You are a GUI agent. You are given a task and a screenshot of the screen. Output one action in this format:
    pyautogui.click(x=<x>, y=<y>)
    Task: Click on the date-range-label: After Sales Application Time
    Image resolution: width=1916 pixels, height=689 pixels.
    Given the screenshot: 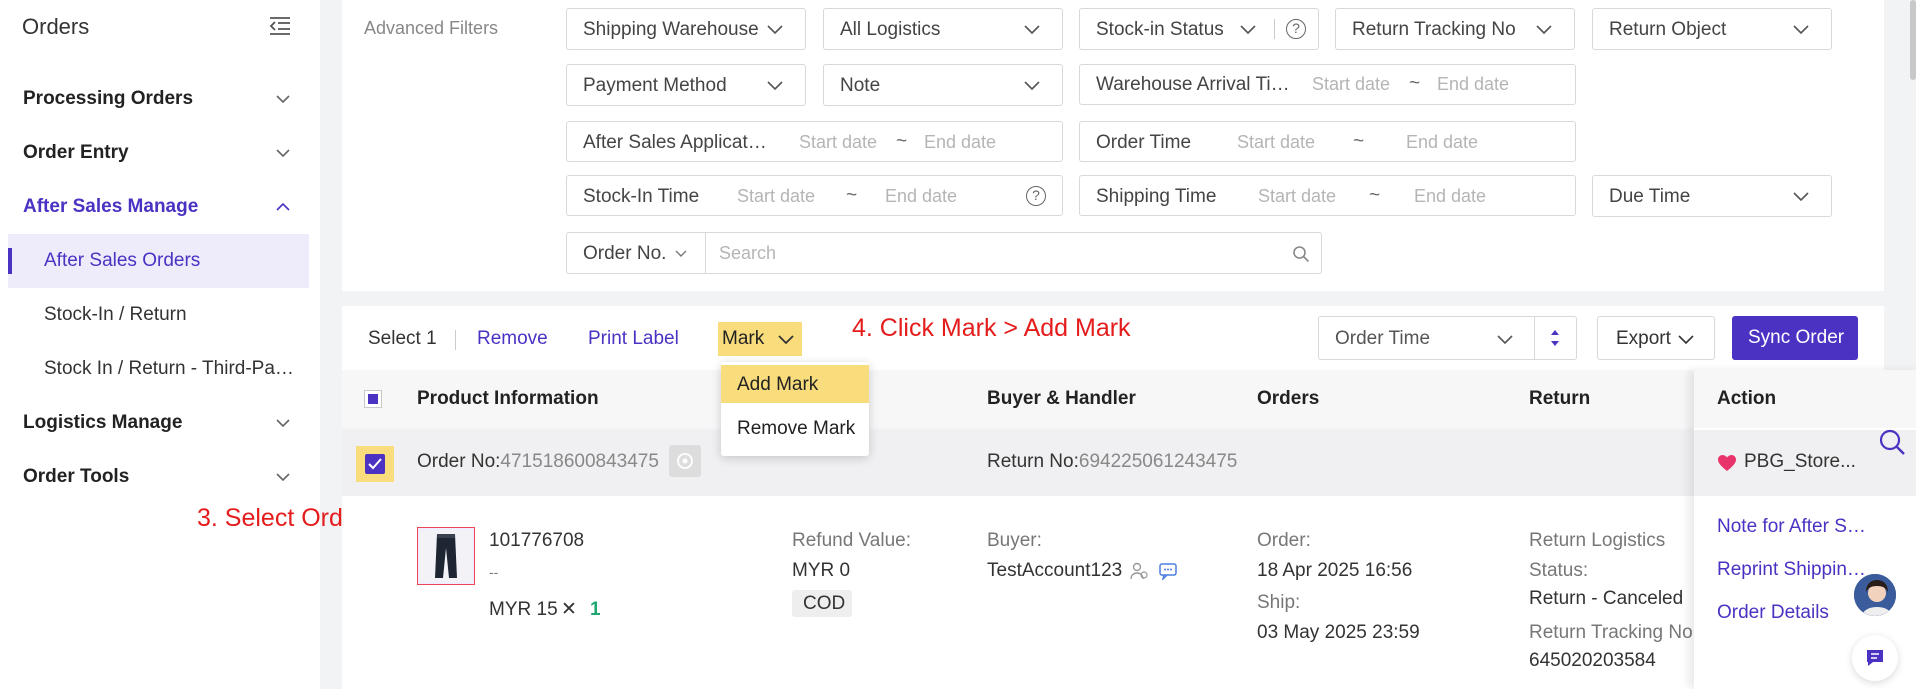 What is the action you would take?
    pyautogui.click(x=675, y=142)
    